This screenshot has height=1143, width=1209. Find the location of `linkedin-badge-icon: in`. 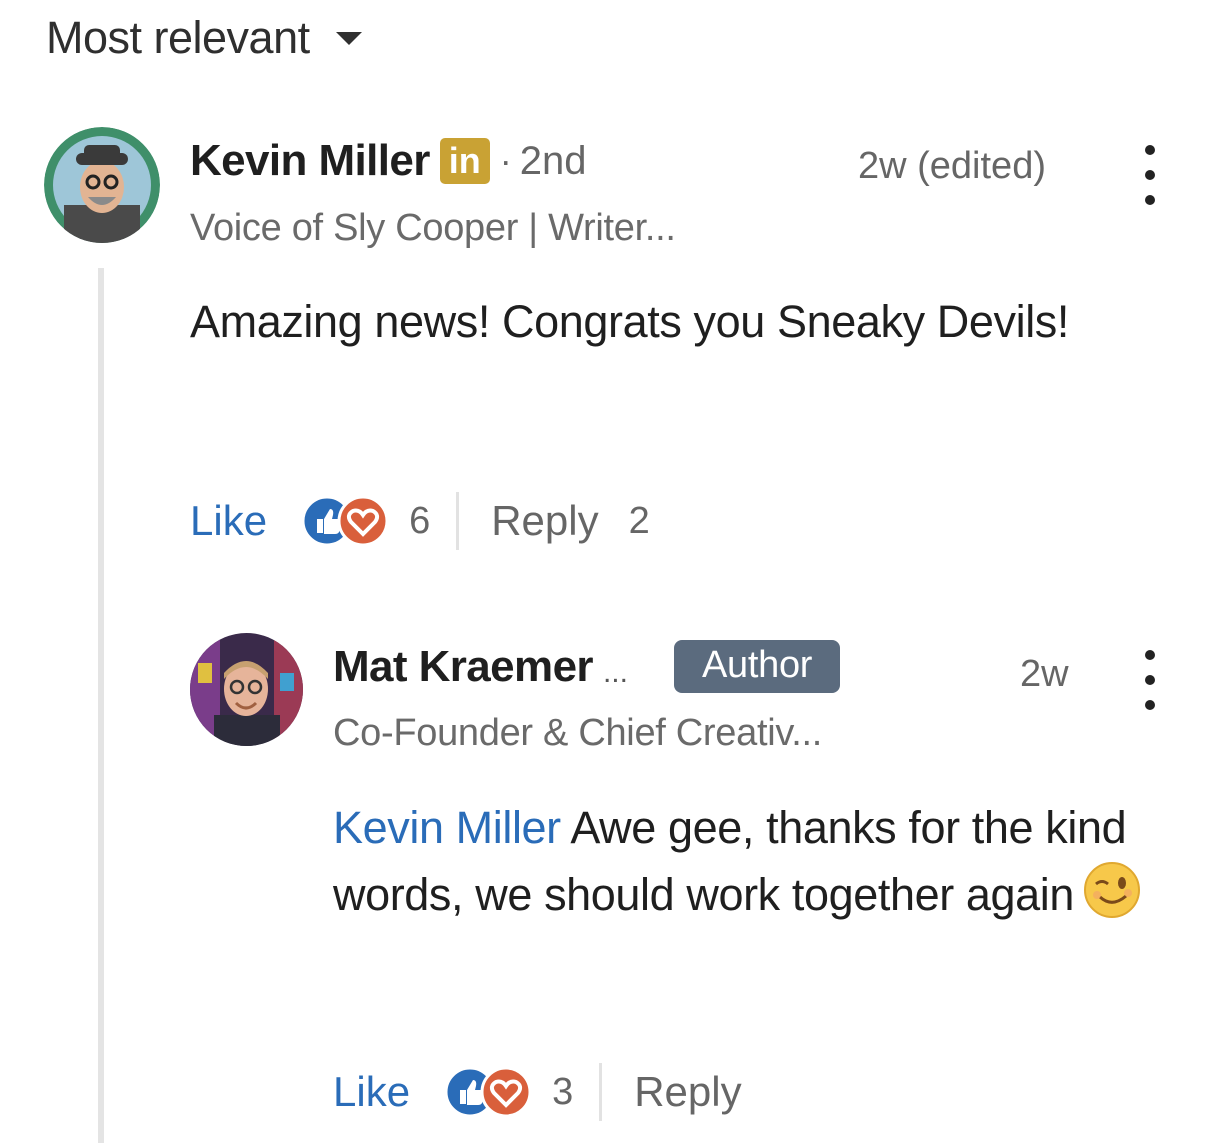

linkedin-badge-icon: in is located at coordinates (464, 161).